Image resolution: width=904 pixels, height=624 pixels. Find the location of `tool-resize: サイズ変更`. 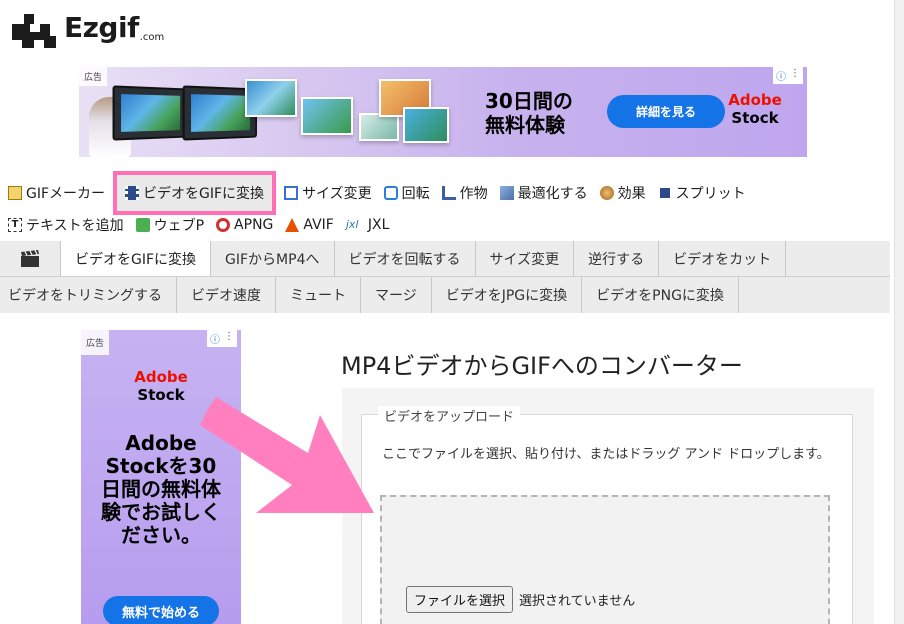

tool-resize: サイズ変更 is located at coordinates (328, 193).